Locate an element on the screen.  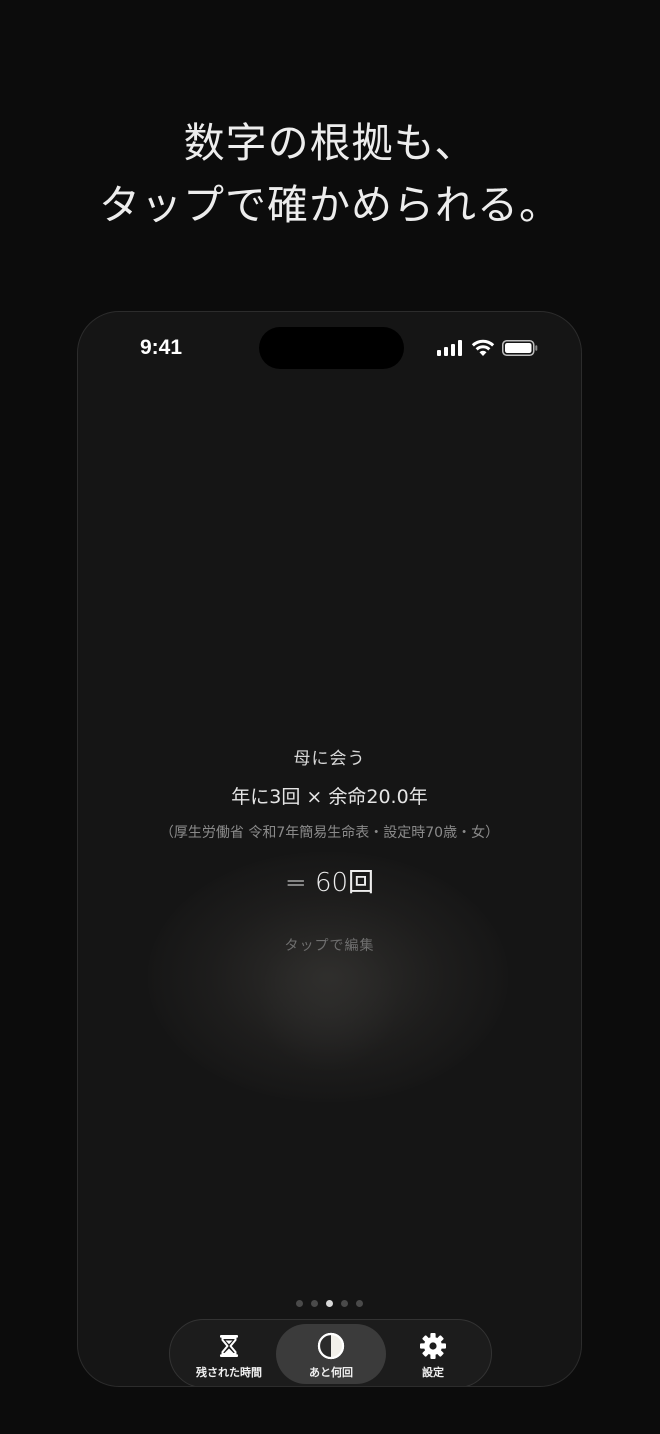
tab-how-many-more: あと何回 is located at coordinates (331, 1354).